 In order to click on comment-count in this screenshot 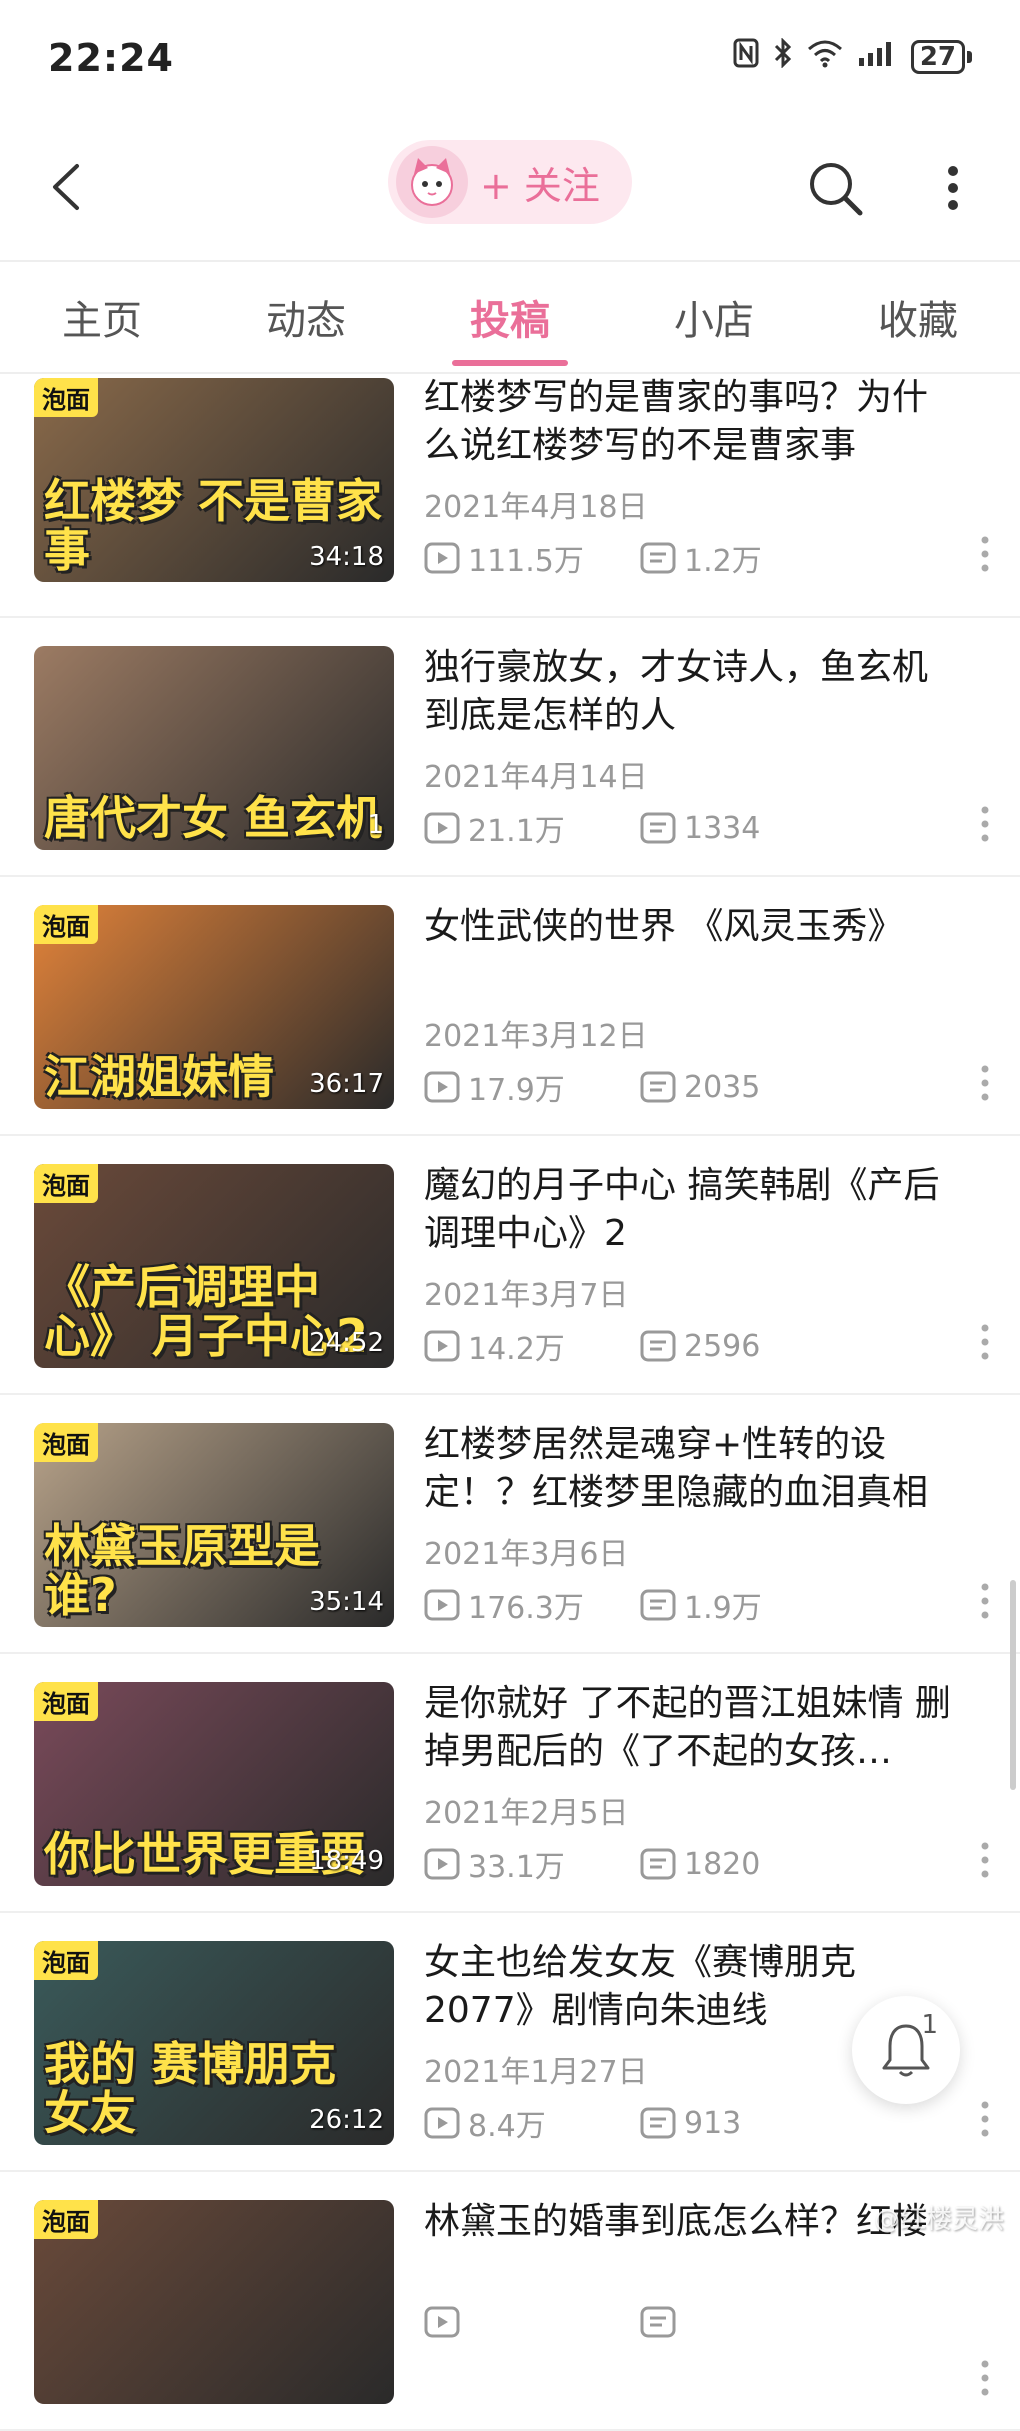, I will do `click(662, 2322)`.